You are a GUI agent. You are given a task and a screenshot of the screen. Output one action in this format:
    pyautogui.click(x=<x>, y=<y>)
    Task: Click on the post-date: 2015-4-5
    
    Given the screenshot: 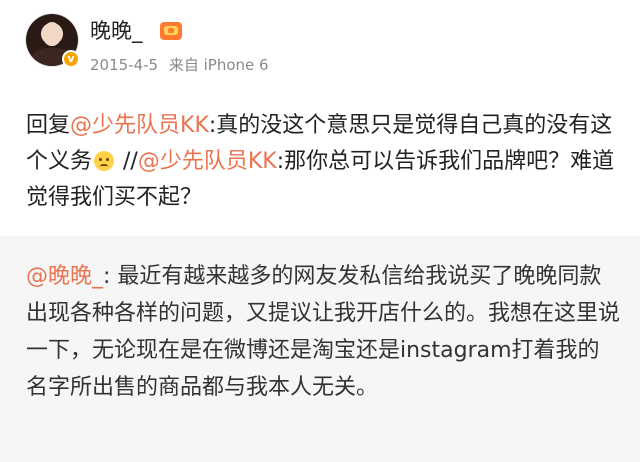 What is the action you would take?
    pyautogui.click(x=124, y=65)
    